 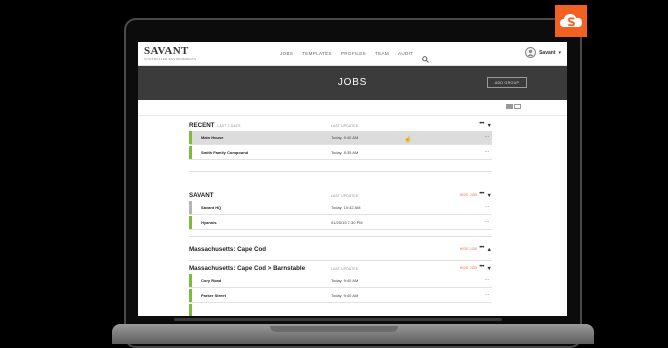 I want to click on nav-audit: AUDIT, so click(x=405, y=53).